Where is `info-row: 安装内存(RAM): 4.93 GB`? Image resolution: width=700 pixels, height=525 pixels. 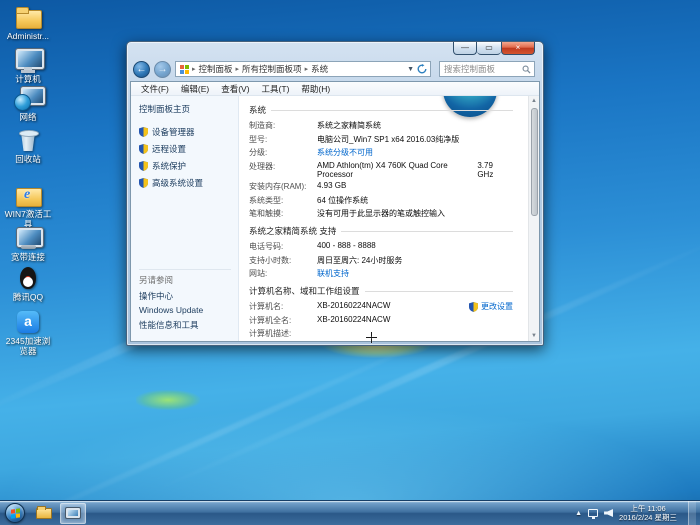 info-row: 安装内存(RAM): 4.93 GB is located at coordinates (381, 186).